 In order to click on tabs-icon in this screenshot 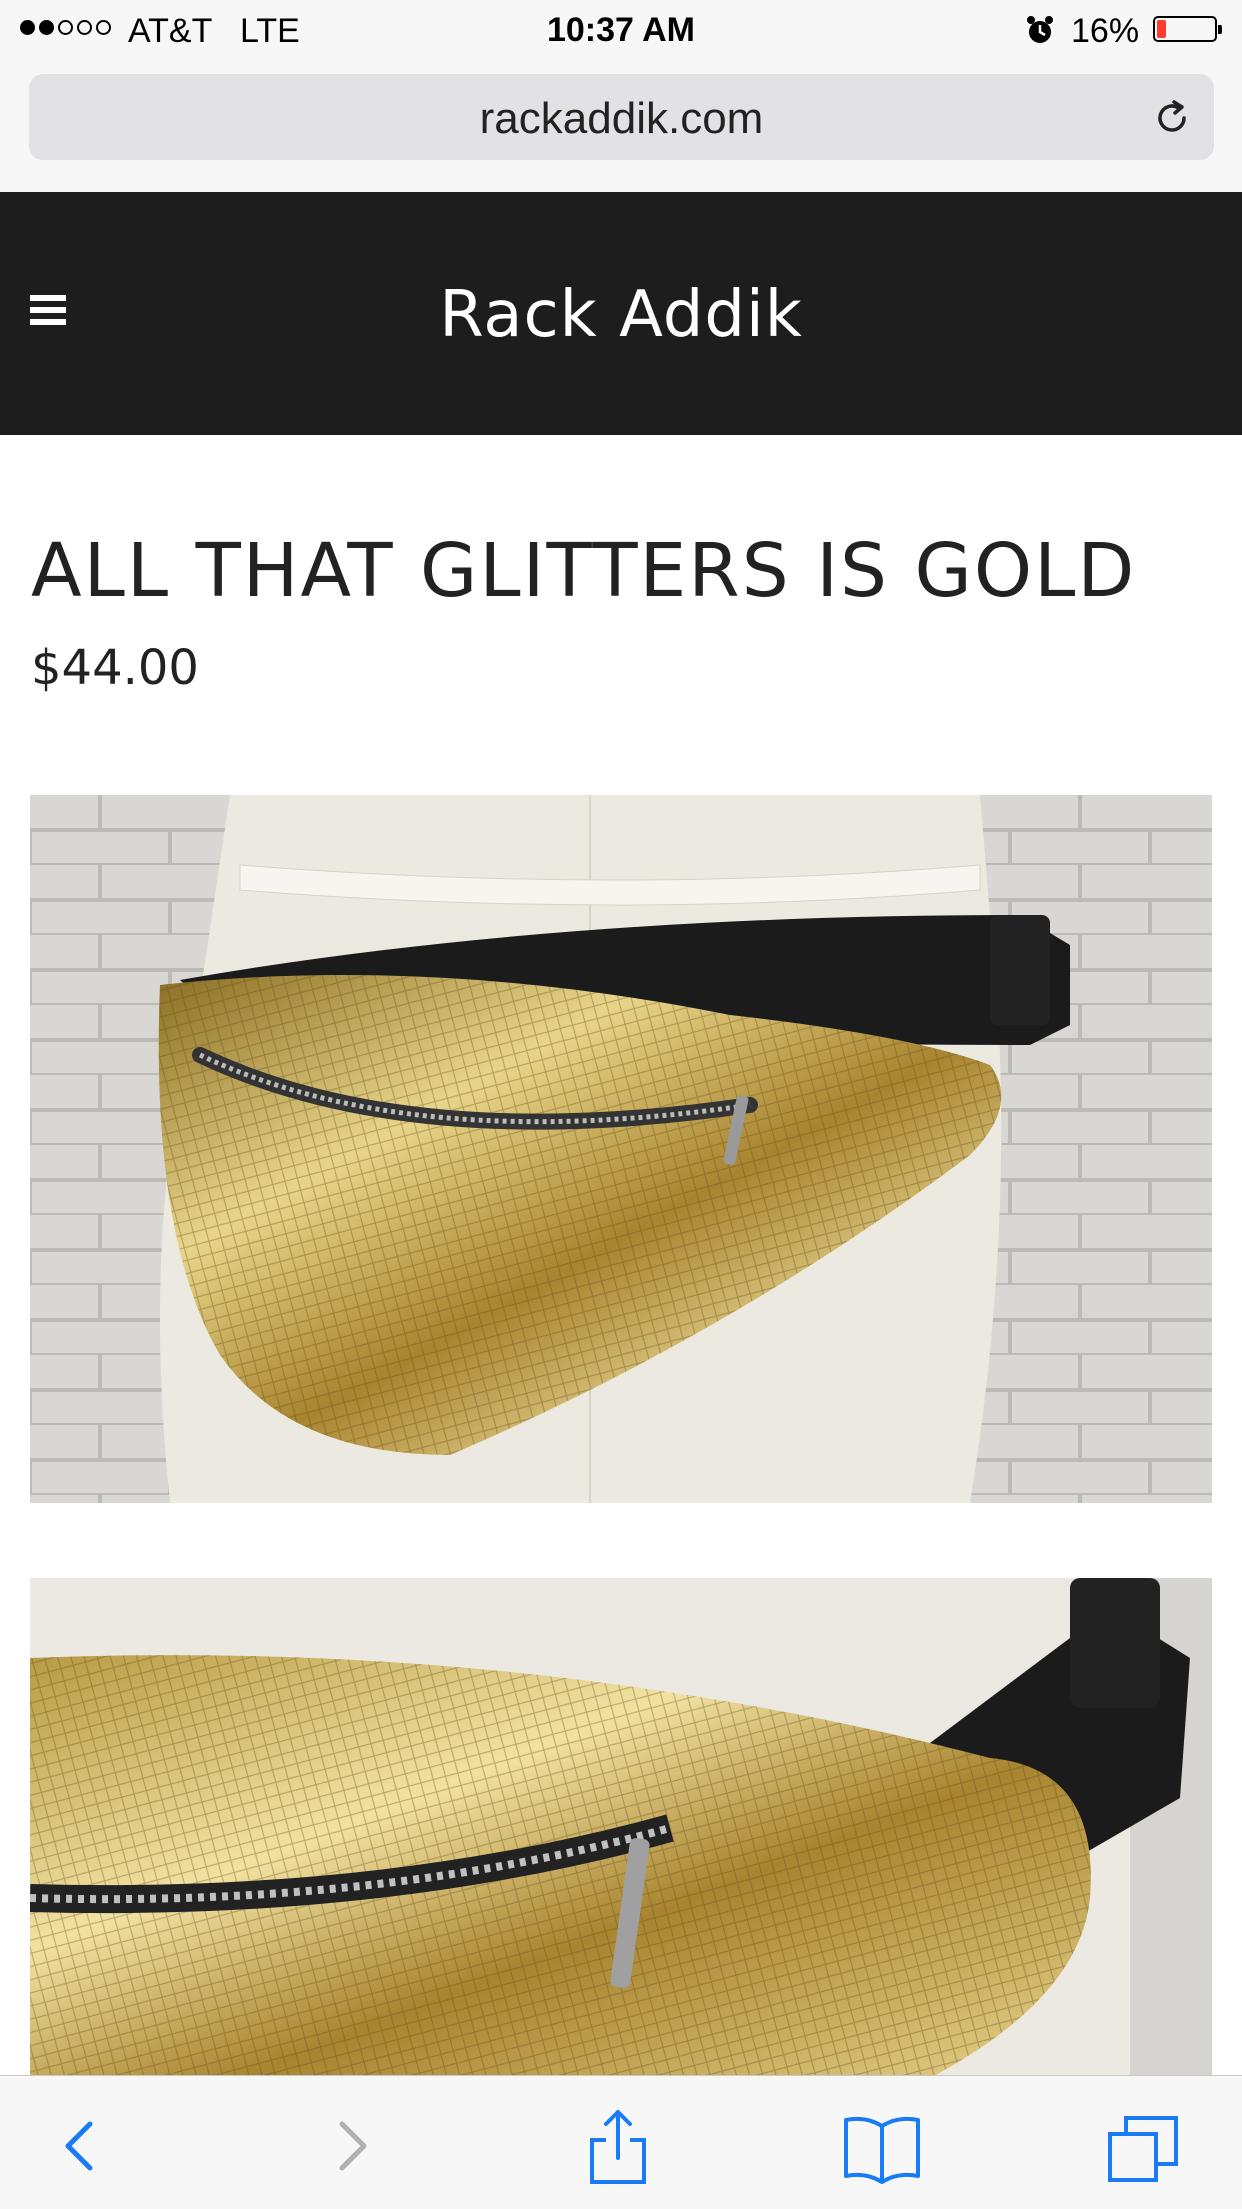, I will do `click(1144, 2146)`.